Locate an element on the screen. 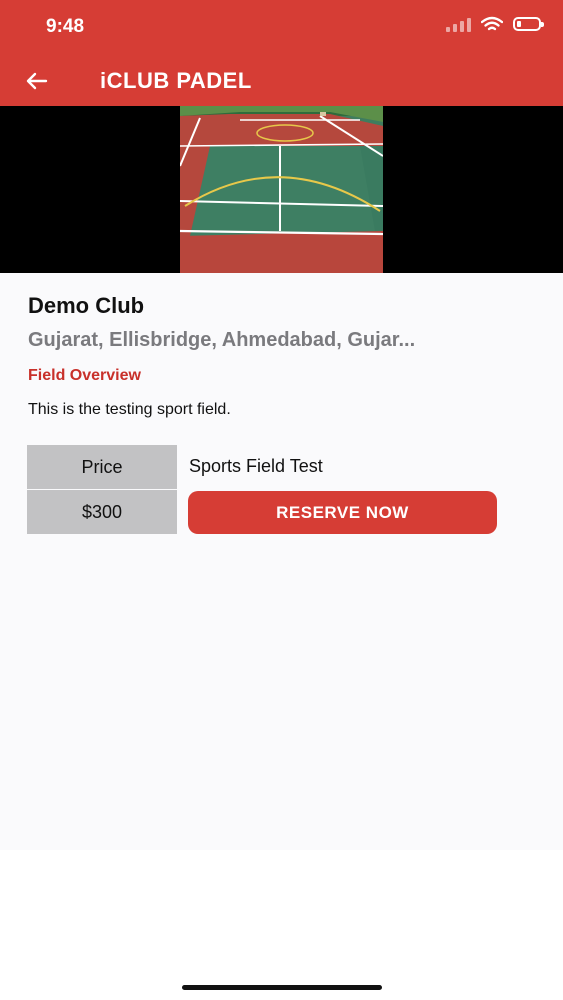  arrow-left-icon is located at coordinates (37, 81).